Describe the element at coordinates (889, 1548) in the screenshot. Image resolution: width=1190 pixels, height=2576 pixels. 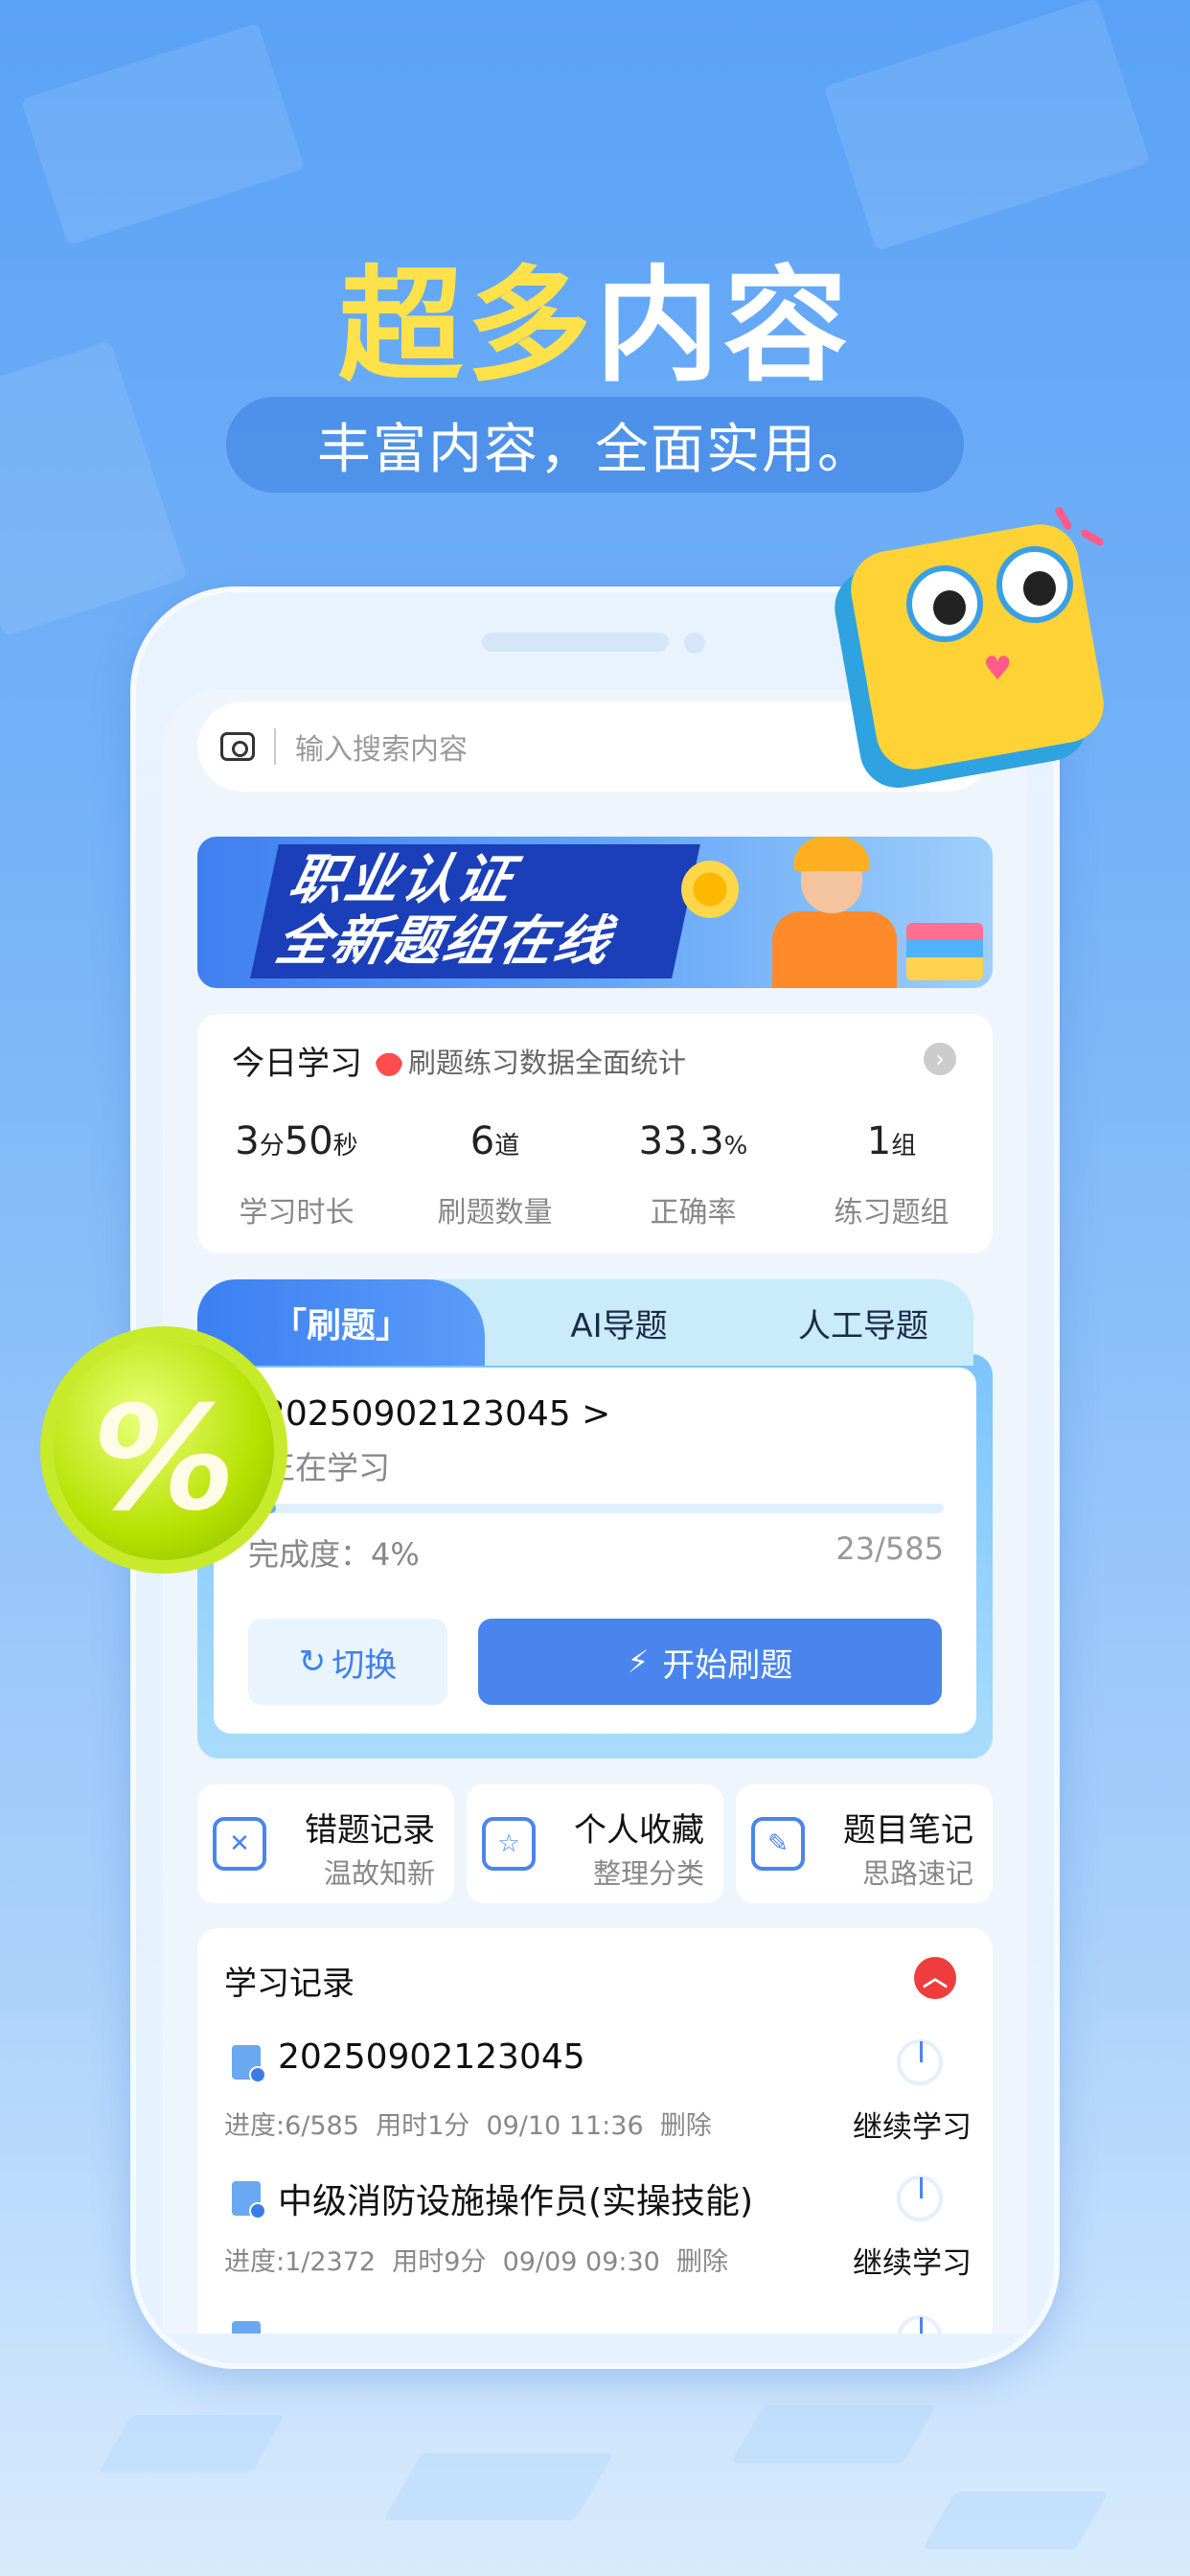
I see `progress-count: 23/585` at that location.